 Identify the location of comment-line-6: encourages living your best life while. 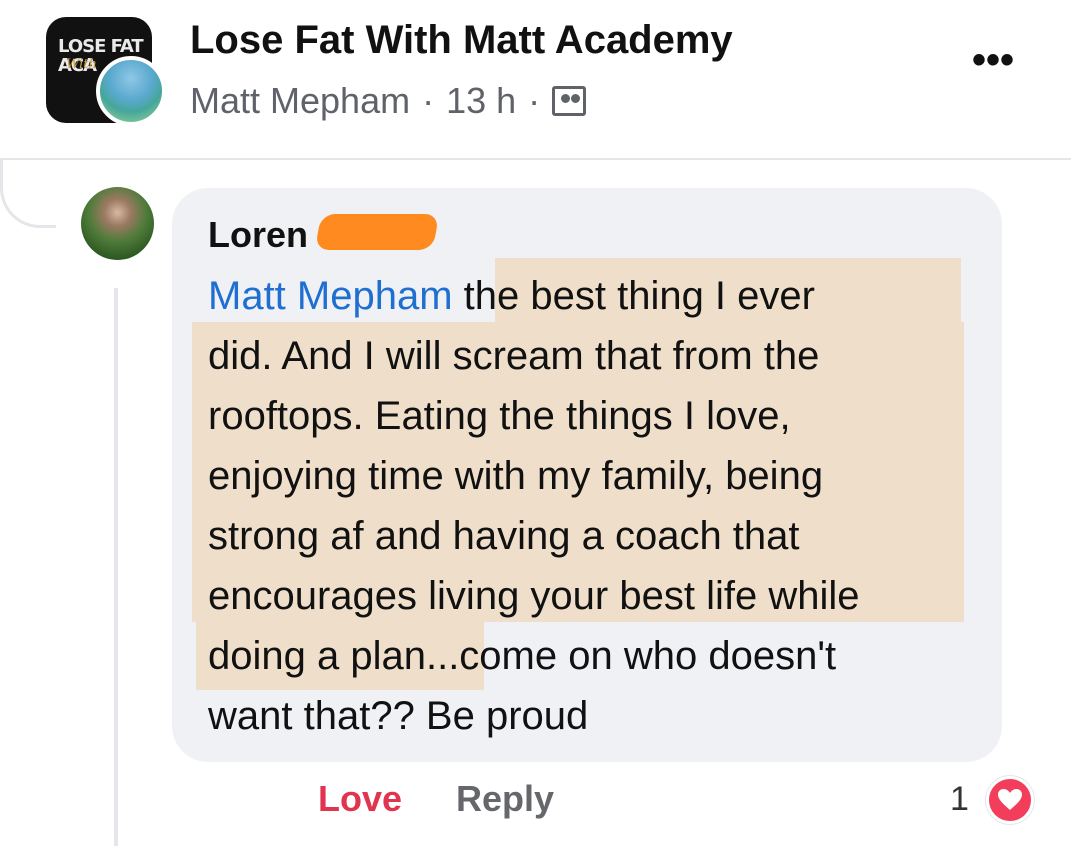
(534, 596).